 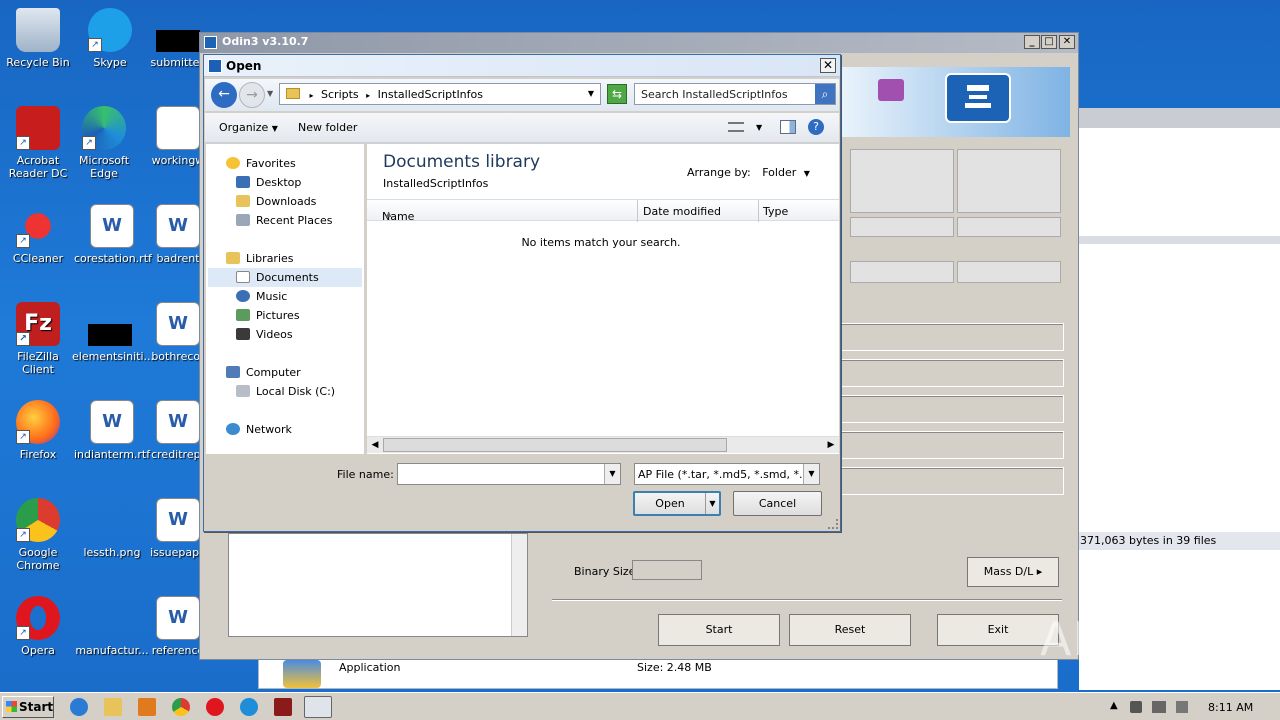 What do you see at coordinates (519, 585) in the screenshot?
I see `log-scrollbar` at bounding box center [519, 585].